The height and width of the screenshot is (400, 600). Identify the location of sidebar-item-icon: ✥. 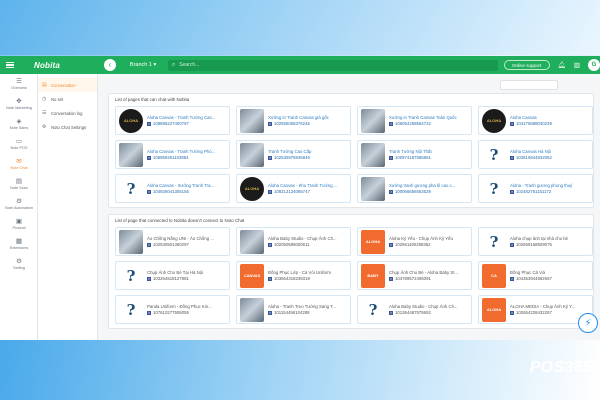
(19, 101).